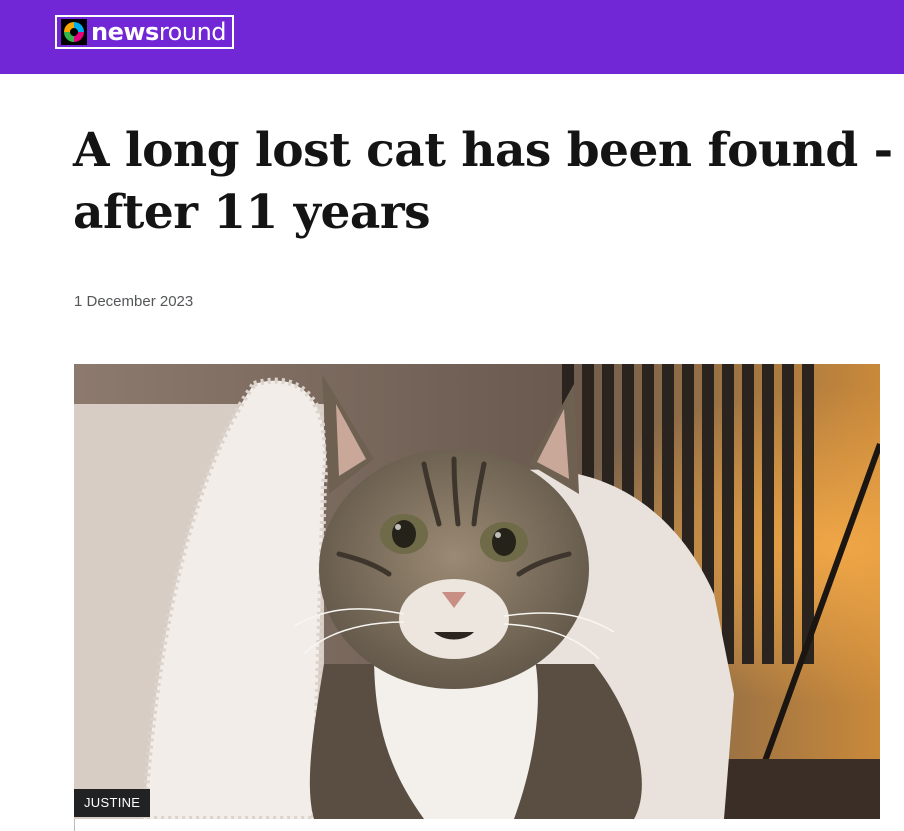 The width and height of the screenshot is (904, 831). Describe the element at coordinates (134, 301) in the screenshot. I see `article-date: 1 December 2023` at that location.